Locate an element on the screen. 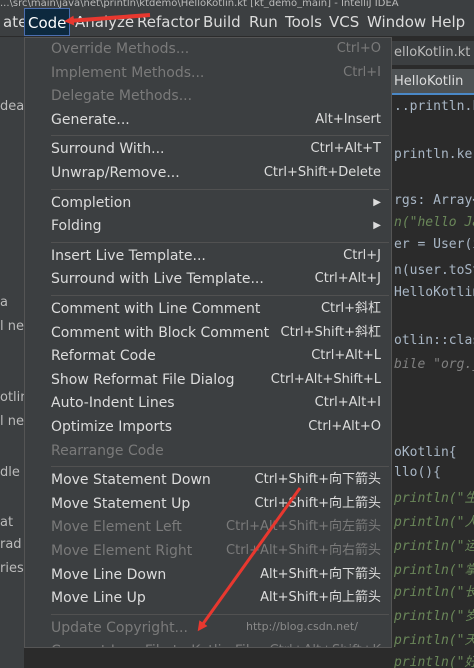 The width and height of the screenshot is (474, 668). menu-item-label: Show Reformat File Dialog is located at coordinates (143, 379).